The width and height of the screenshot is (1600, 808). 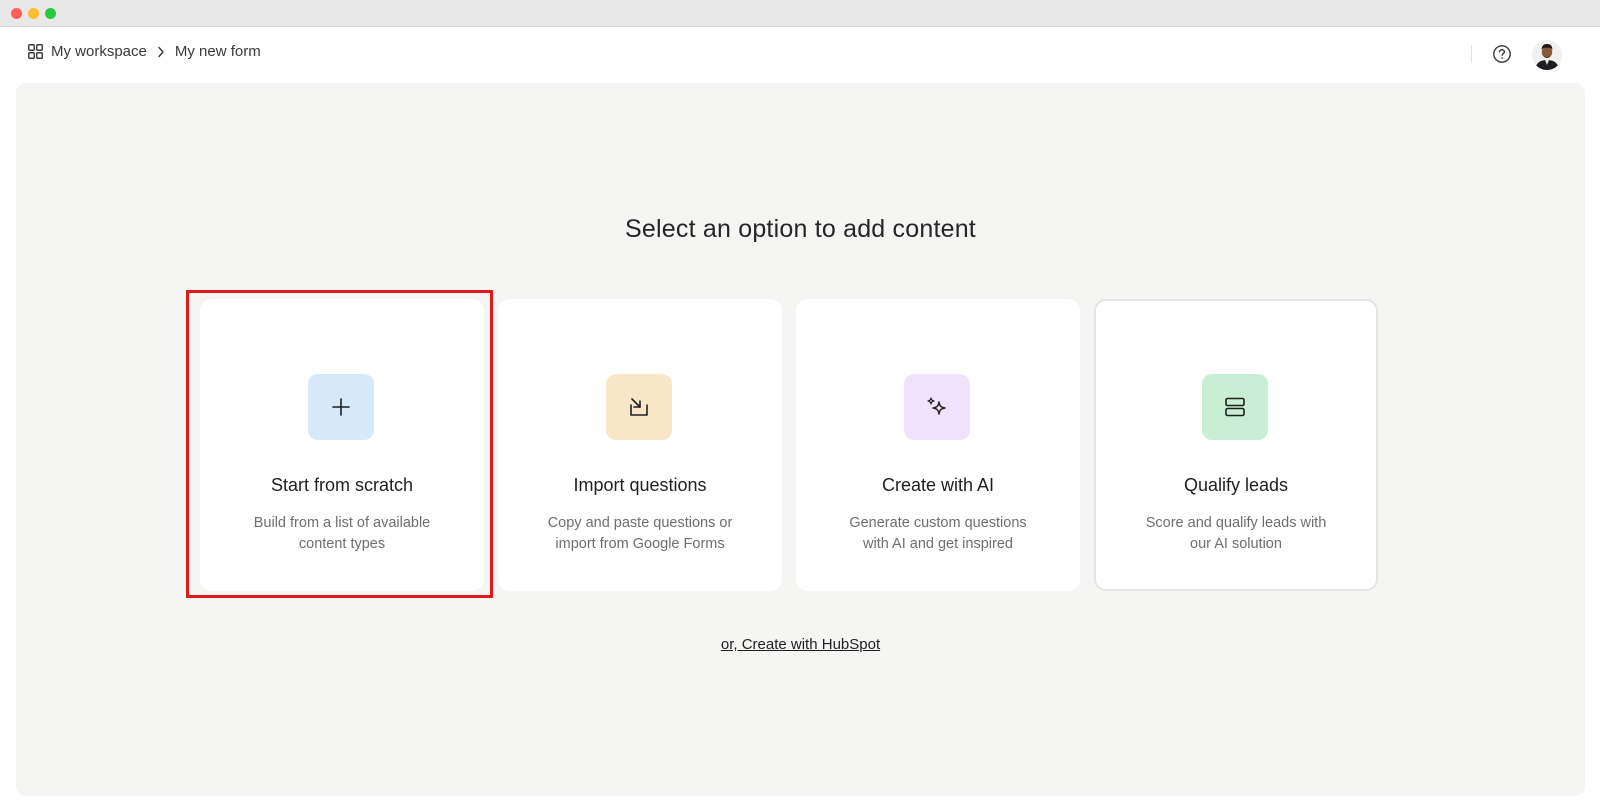 I want to click on user-avatar, so click(x=1547, y=55).